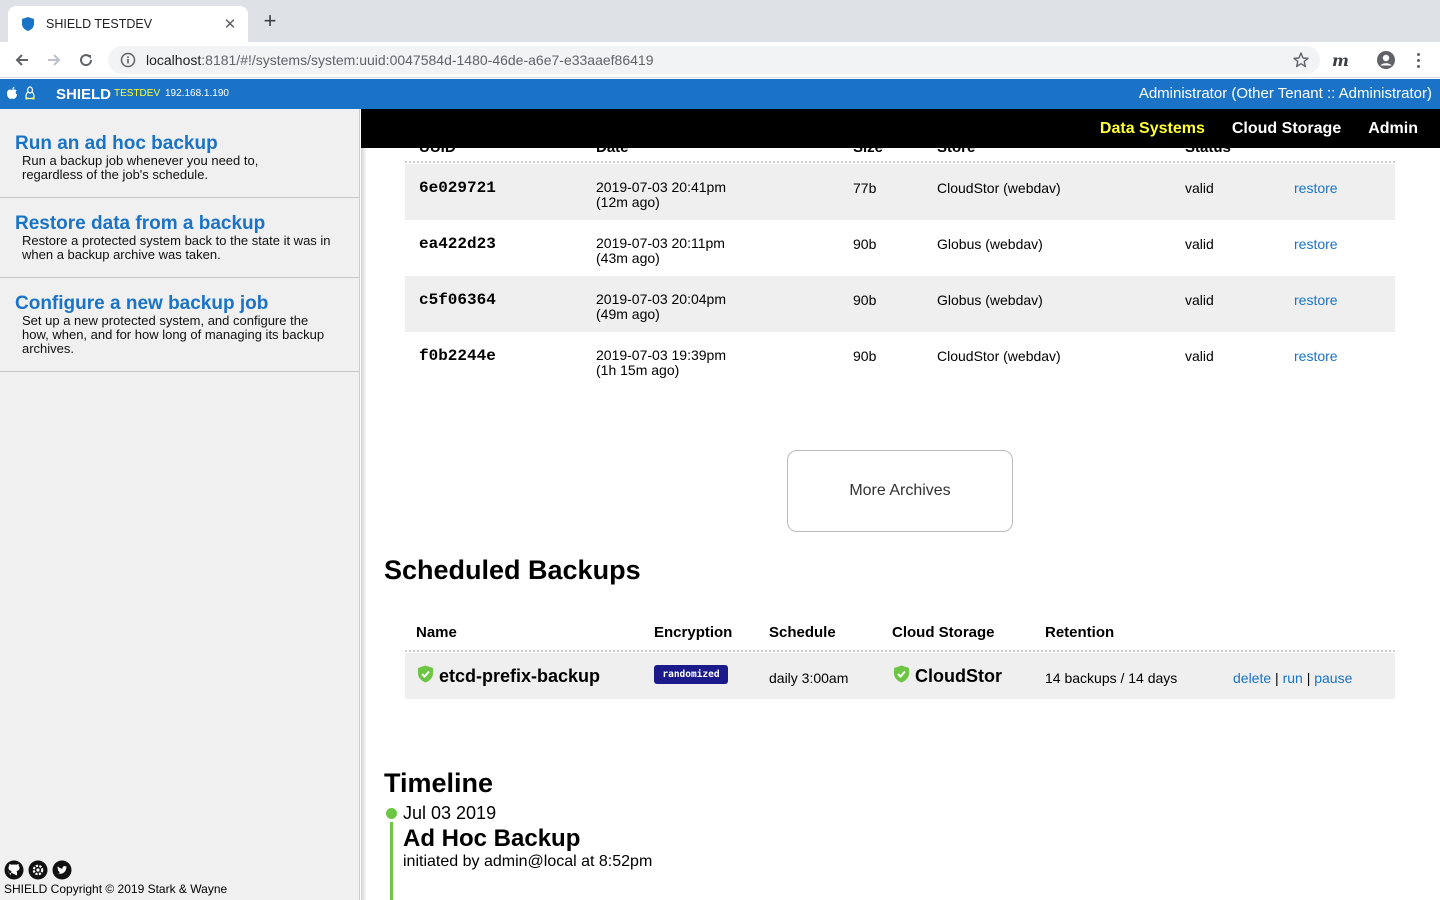 The width and height of the screenshot is (1440, 900). What do you see at coordinates (865, 188) in the screenshot?
I see `archive-size: 77b` at bounding box center [865, 188].